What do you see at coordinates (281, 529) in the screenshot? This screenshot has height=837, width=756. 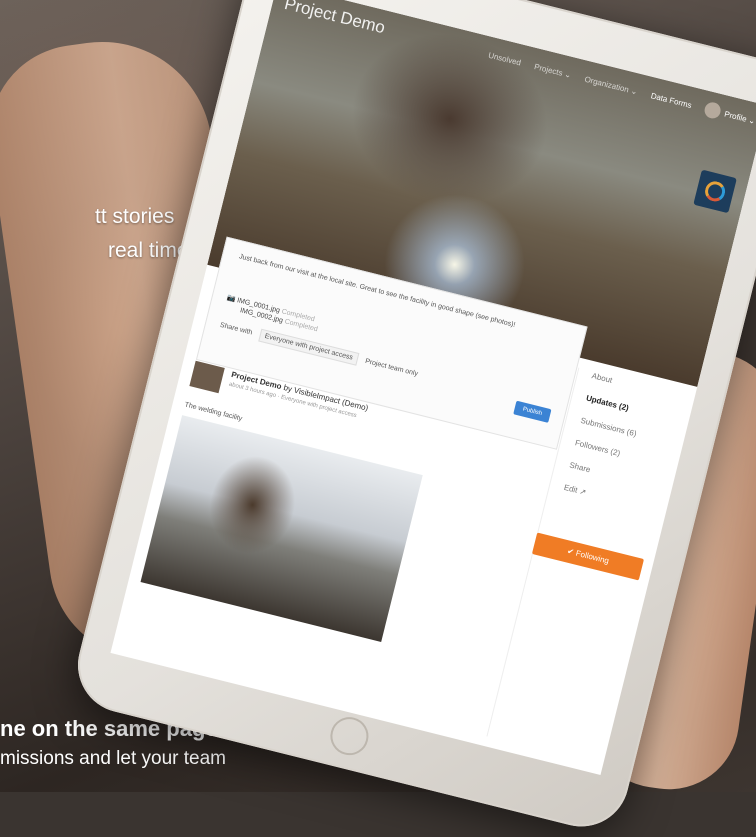 I see `update-photo` at bounding box center [281, 529].